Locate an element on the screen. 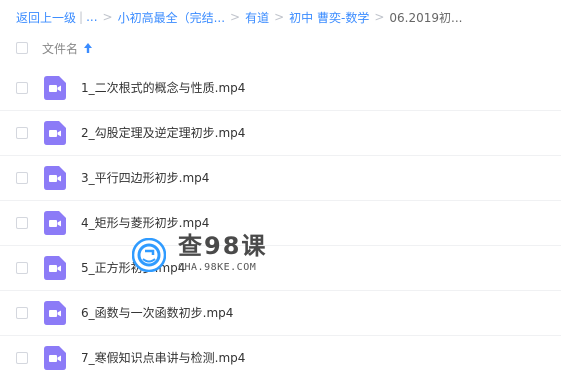 The image size is (561, 376). filename-column-header: 文件名 is located at coordinates (67, 48).